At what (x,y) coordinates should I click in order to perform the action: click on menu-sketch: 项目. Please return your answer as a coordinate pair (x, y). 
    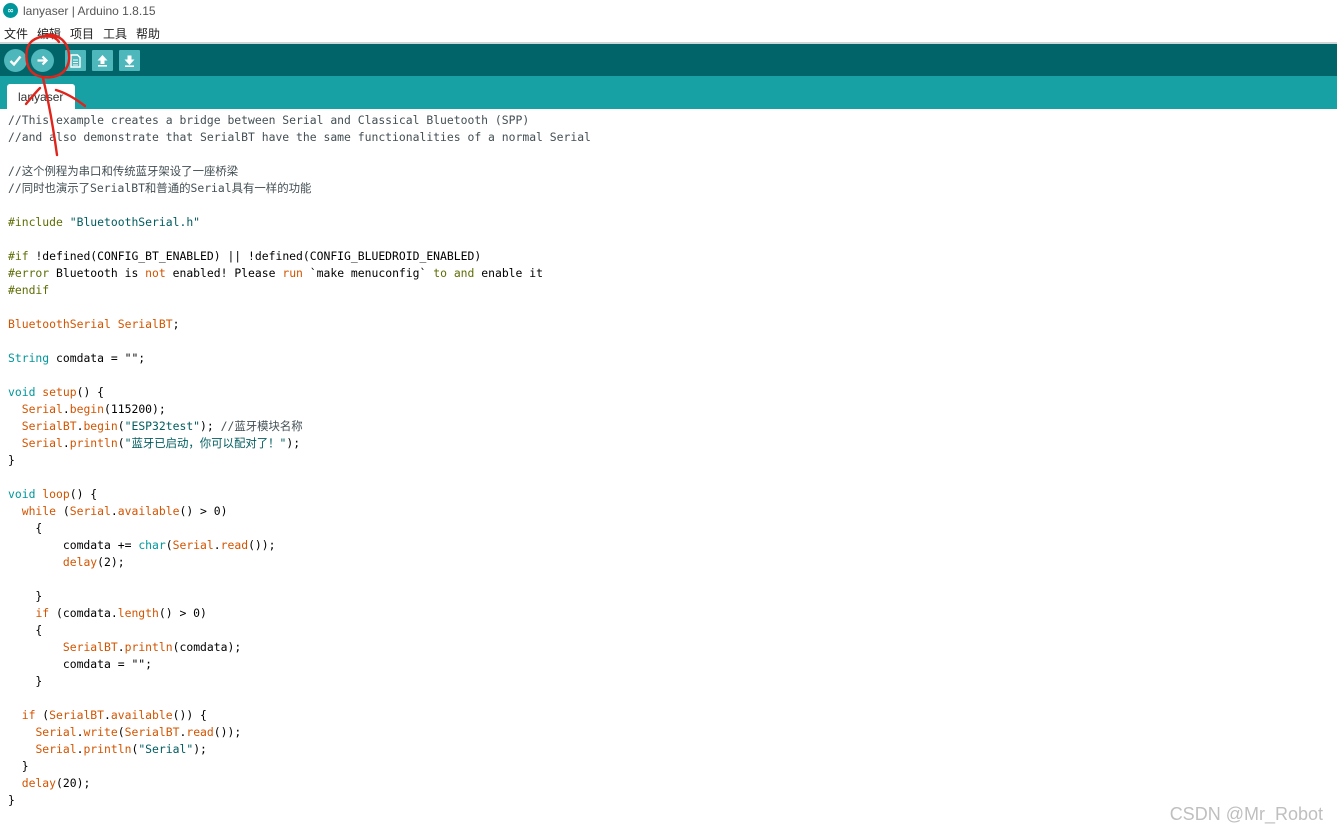
    Looking at the image, I should click on (82, 33).